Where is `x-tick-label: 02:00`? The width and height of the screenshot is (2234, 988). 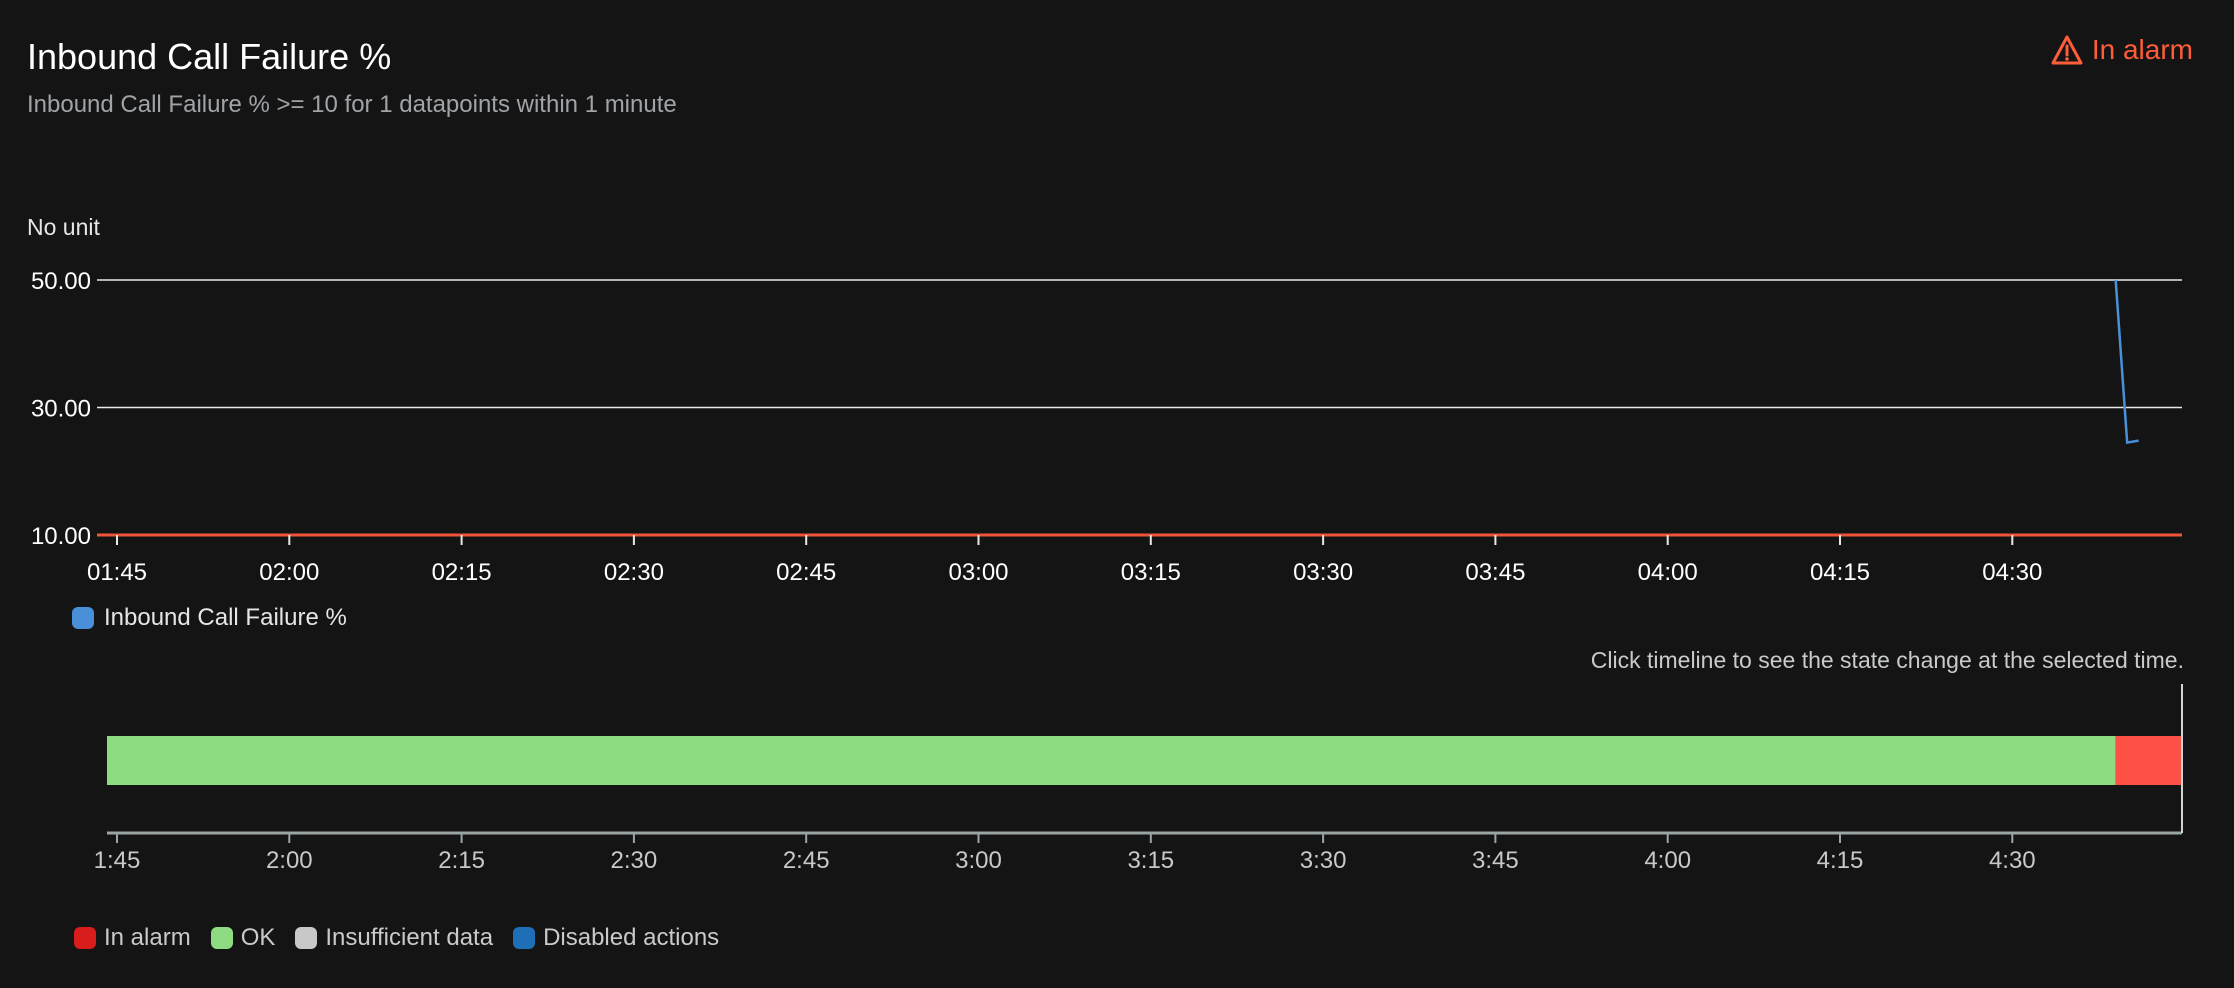 x-tick-label: 02:00 is located at coordinates (289, 572).